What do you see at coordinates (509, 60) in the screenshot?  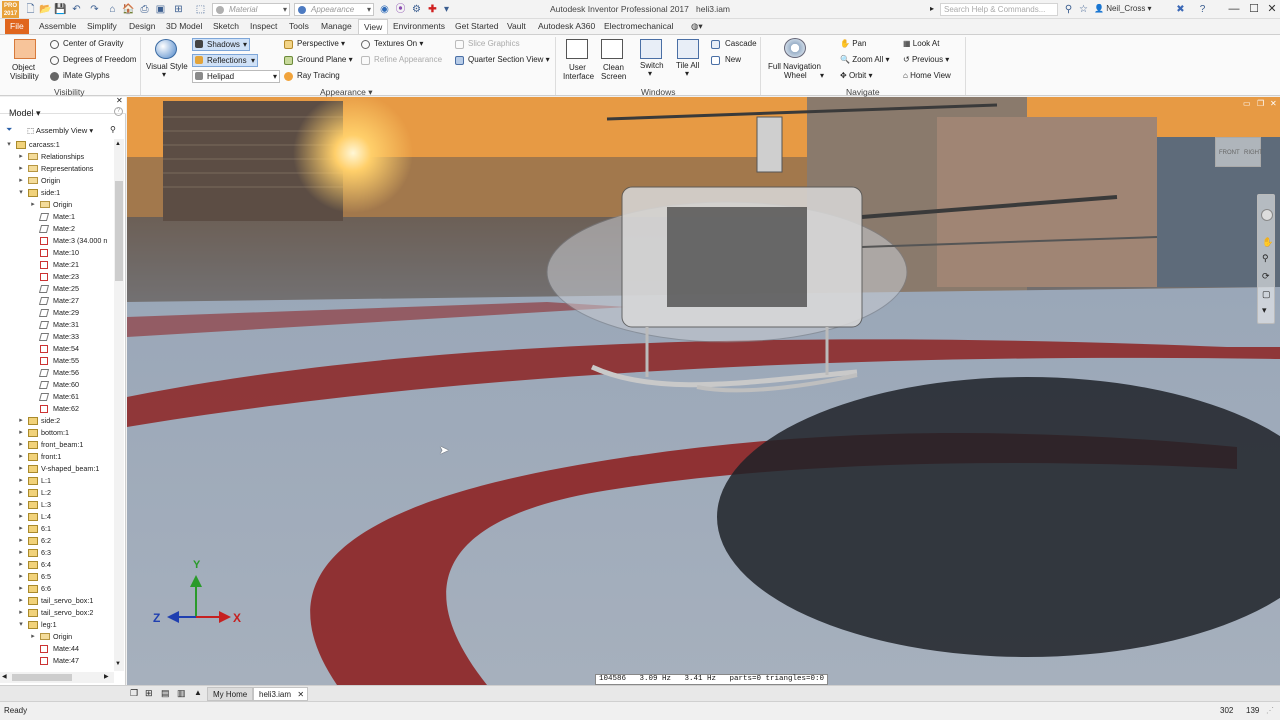 I see `quarter-section-button: Quarter Section View ▾` at bounding box center [509, 60].